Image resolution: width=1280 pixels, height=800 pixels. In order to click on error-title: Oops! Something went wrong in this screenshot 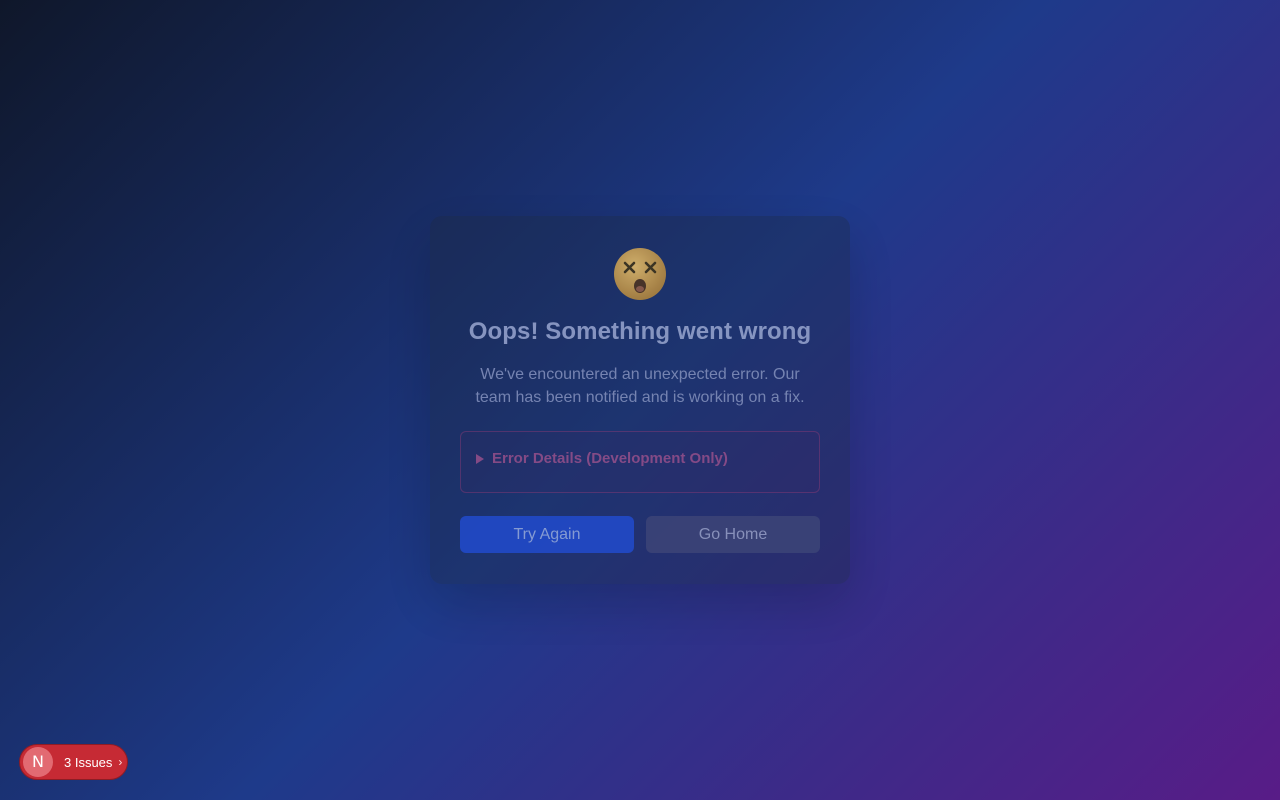, I will do `click(640, 331)`.